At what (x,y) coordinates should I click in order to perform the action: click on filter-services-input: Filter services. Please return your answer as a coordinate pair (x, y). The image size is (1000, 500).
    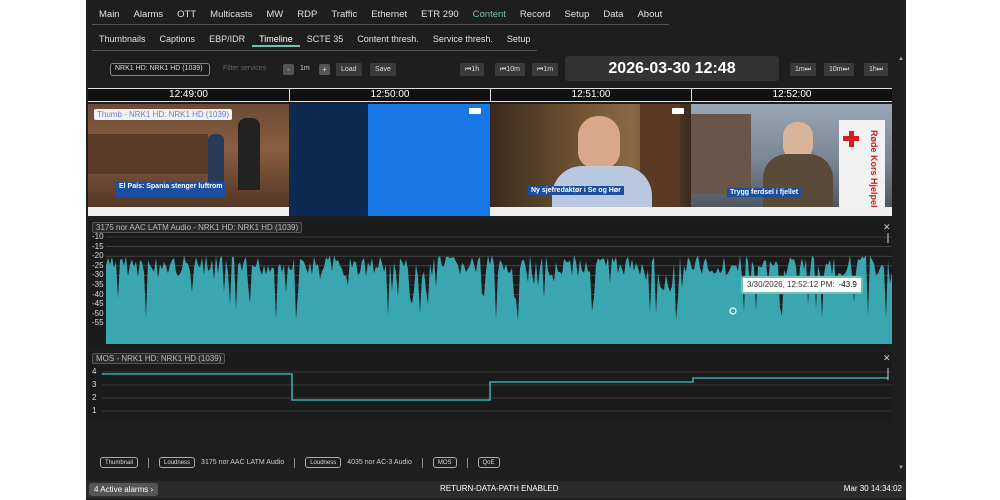
    Looking at the image, I should click on (244, 68).